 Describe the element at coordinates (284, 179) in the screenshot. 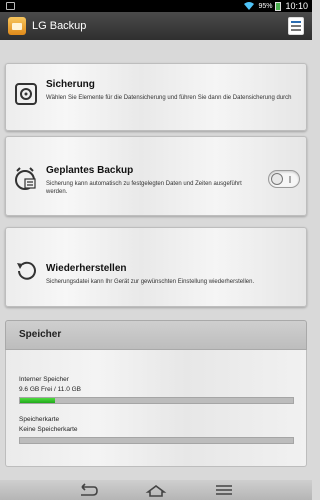

I see `scheduled-backup-toggle` at that location.